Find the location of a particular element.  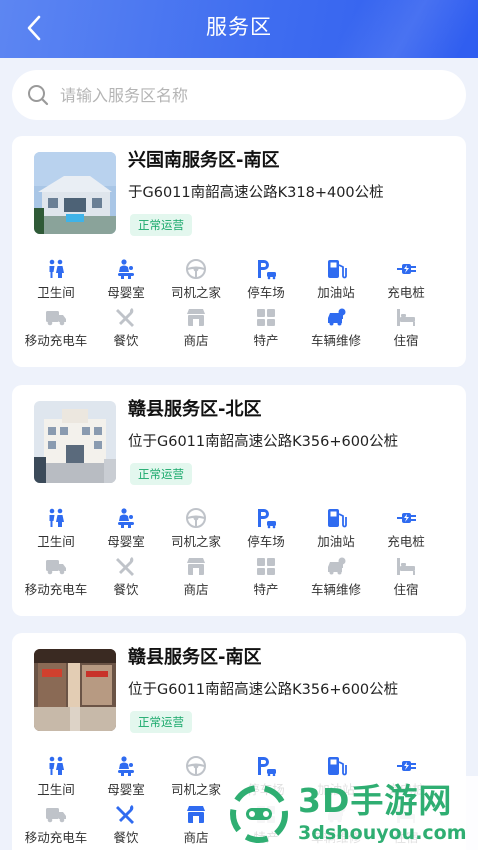

search-bar is located at coordinates (239, 95).